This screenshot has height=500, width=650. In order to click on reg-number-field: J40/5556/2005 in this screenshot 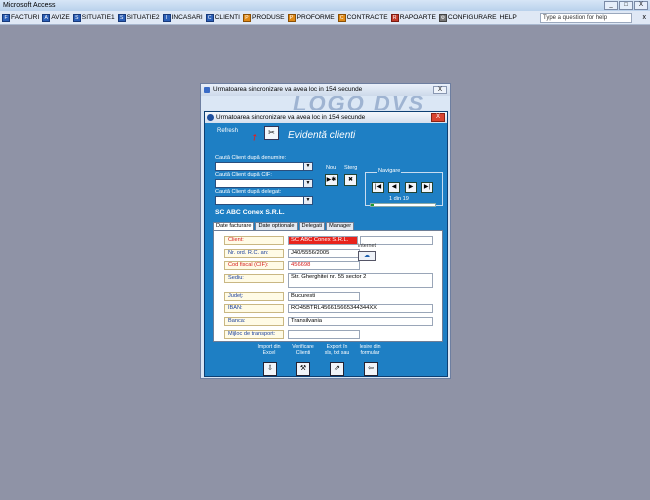, I will do `click(324, 253)`.